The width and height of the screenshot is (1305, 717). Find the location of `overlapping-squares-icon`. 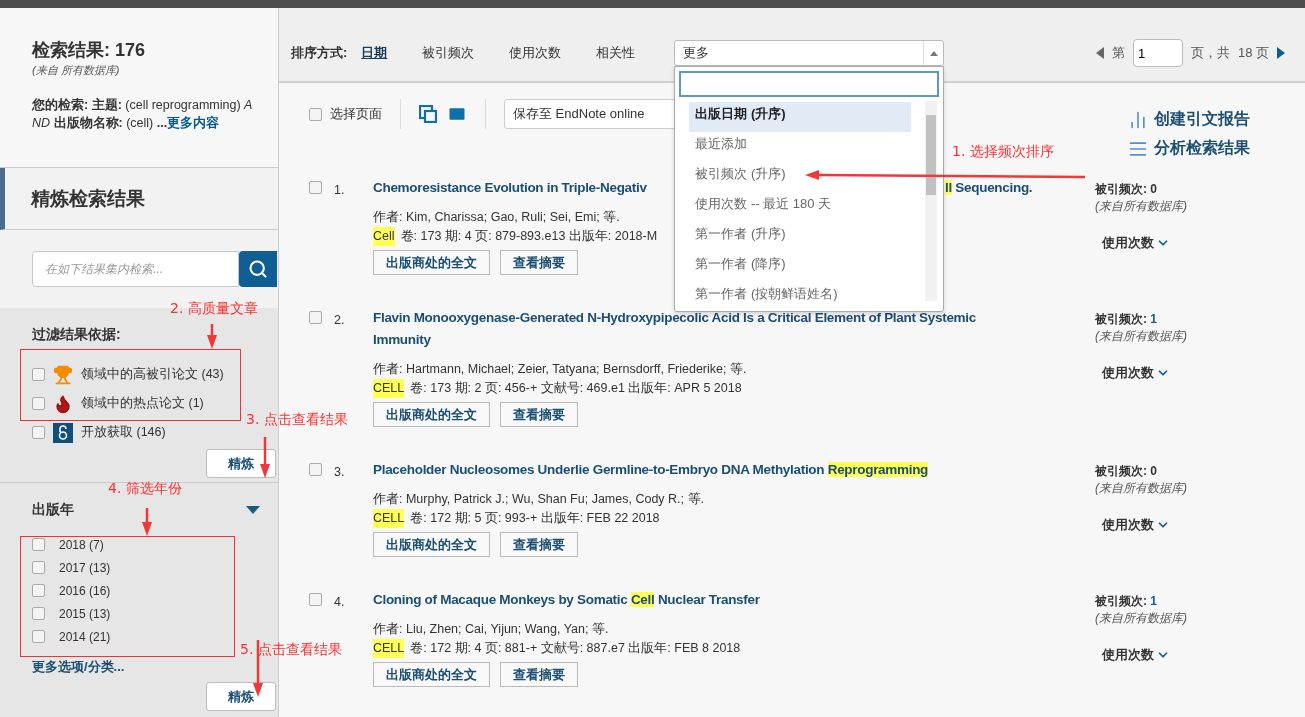

overlapping-squares-icon is located at coordinates (428, 114).